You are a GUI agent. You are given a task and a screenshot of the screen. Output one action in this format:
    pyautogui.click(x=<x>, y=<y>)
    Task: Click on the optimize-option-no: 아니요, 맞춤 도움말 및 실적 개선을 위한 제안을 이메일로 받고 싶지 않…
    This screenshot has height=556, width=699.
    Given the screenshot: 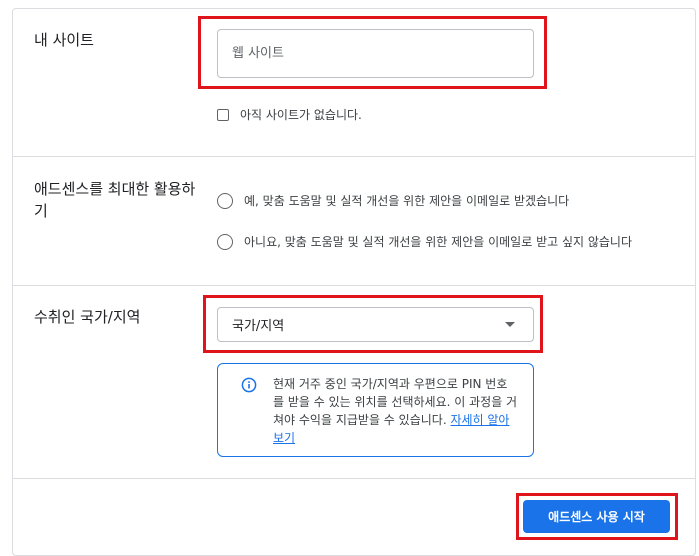 What is the action you would take?
    pyautogui.click(x=424, y=241)
    